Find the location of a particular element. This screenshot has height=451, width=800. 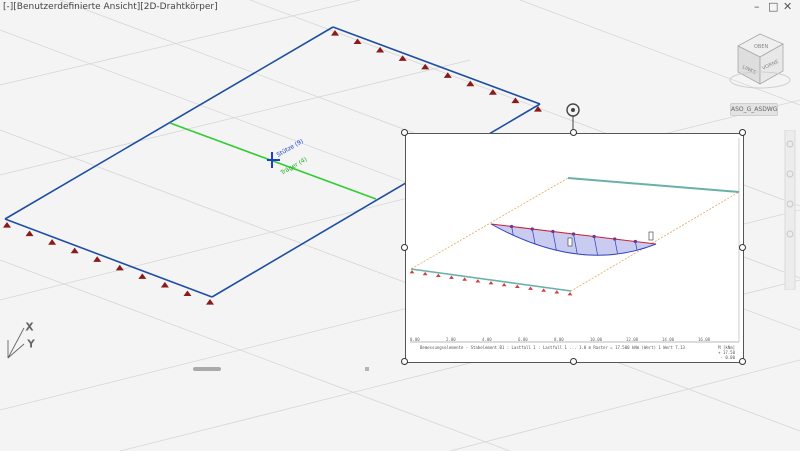

grip-middle-right is located at coordinates (742, 247).